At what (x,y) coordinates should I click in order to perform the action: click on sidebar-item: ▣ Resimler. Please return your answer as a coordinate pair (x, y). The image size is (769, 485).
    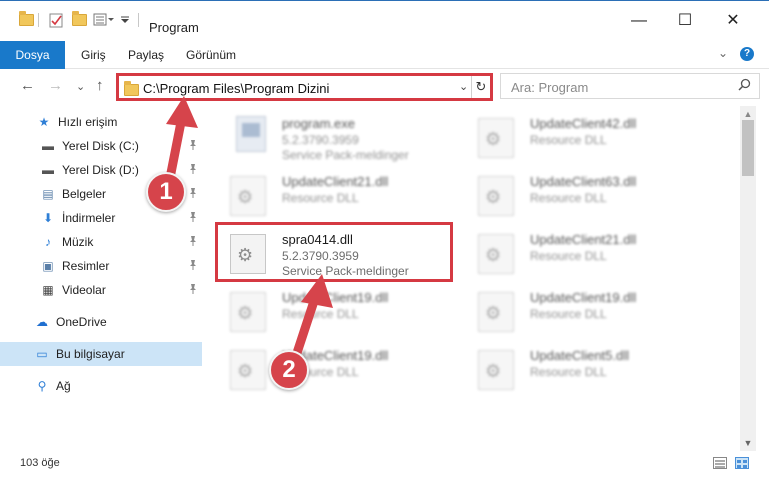
    Looking at the image, I should click on (101, 266).